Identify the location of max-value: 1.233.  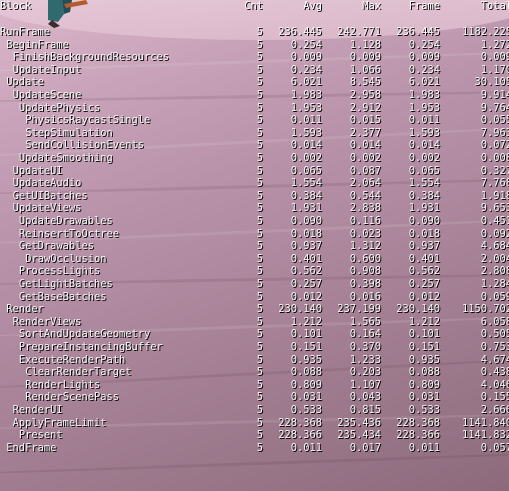
(365, 359).